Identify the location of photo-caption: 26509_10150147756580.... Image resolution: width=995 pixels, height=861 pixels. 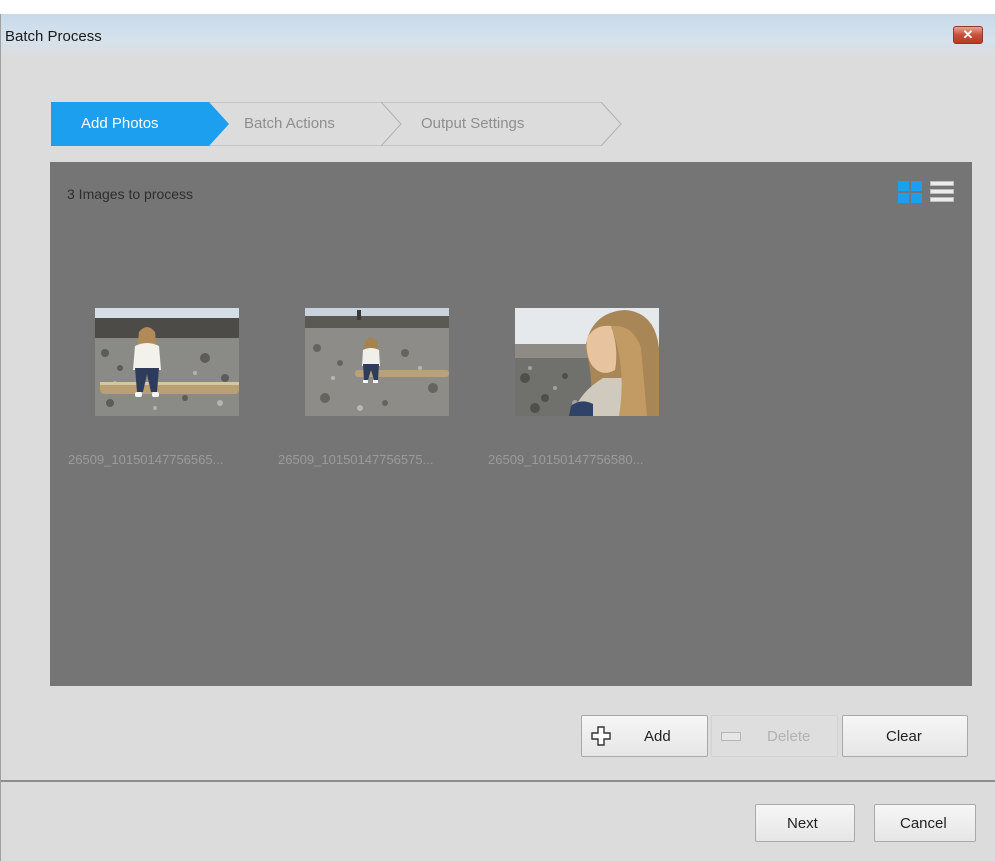
(566, 459).